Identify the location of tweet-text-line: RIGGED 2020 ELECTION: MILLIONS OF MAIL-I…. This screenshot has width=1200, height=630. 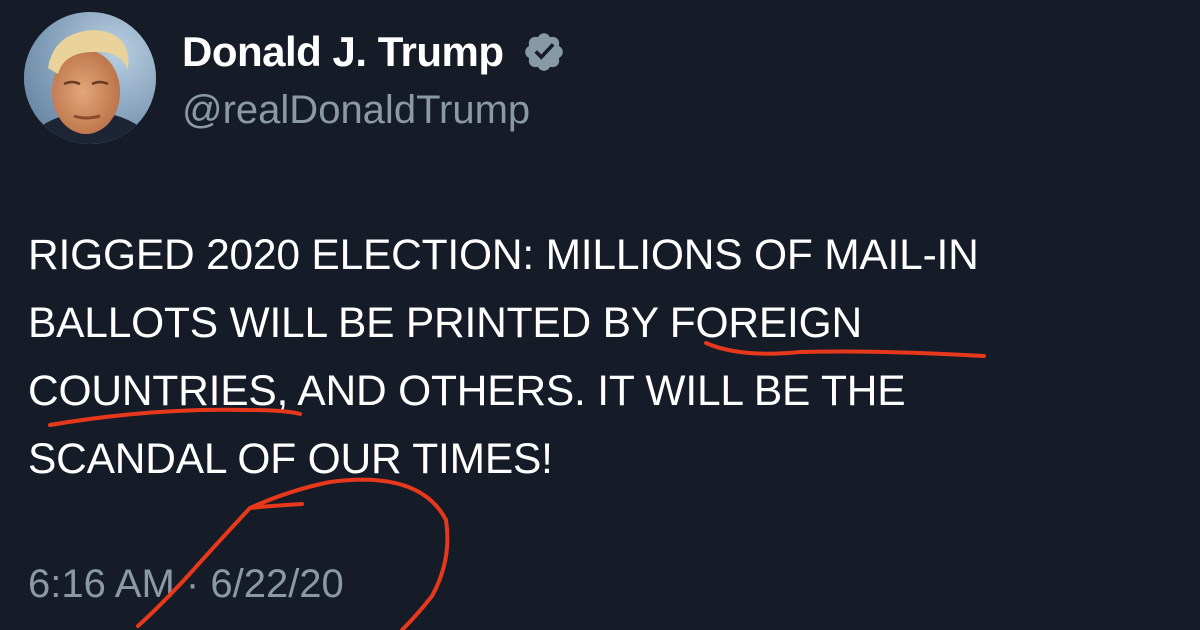
(503, 255).